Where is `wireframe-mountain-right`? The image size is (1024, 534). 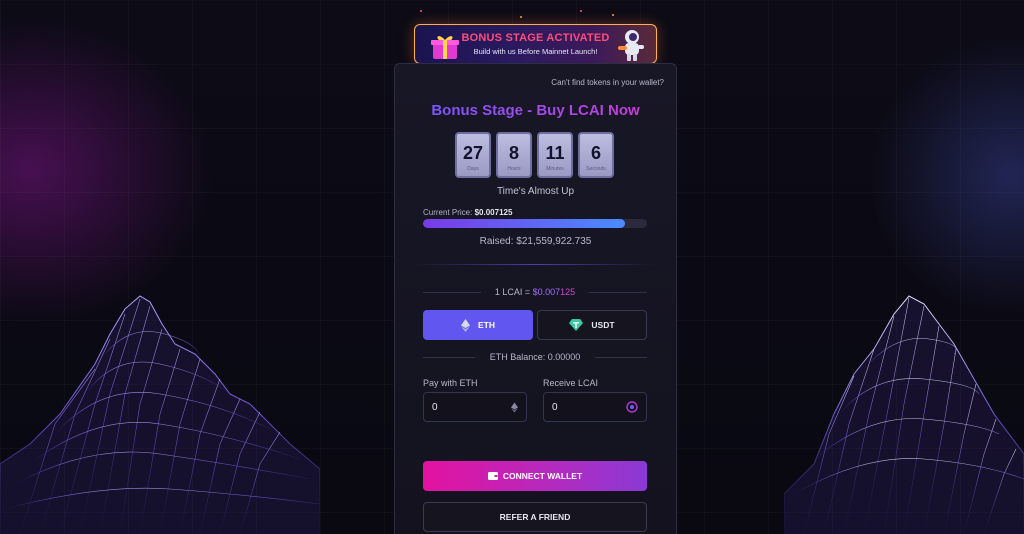 wireframe-mountain-right is located at coordinates (904, 414).